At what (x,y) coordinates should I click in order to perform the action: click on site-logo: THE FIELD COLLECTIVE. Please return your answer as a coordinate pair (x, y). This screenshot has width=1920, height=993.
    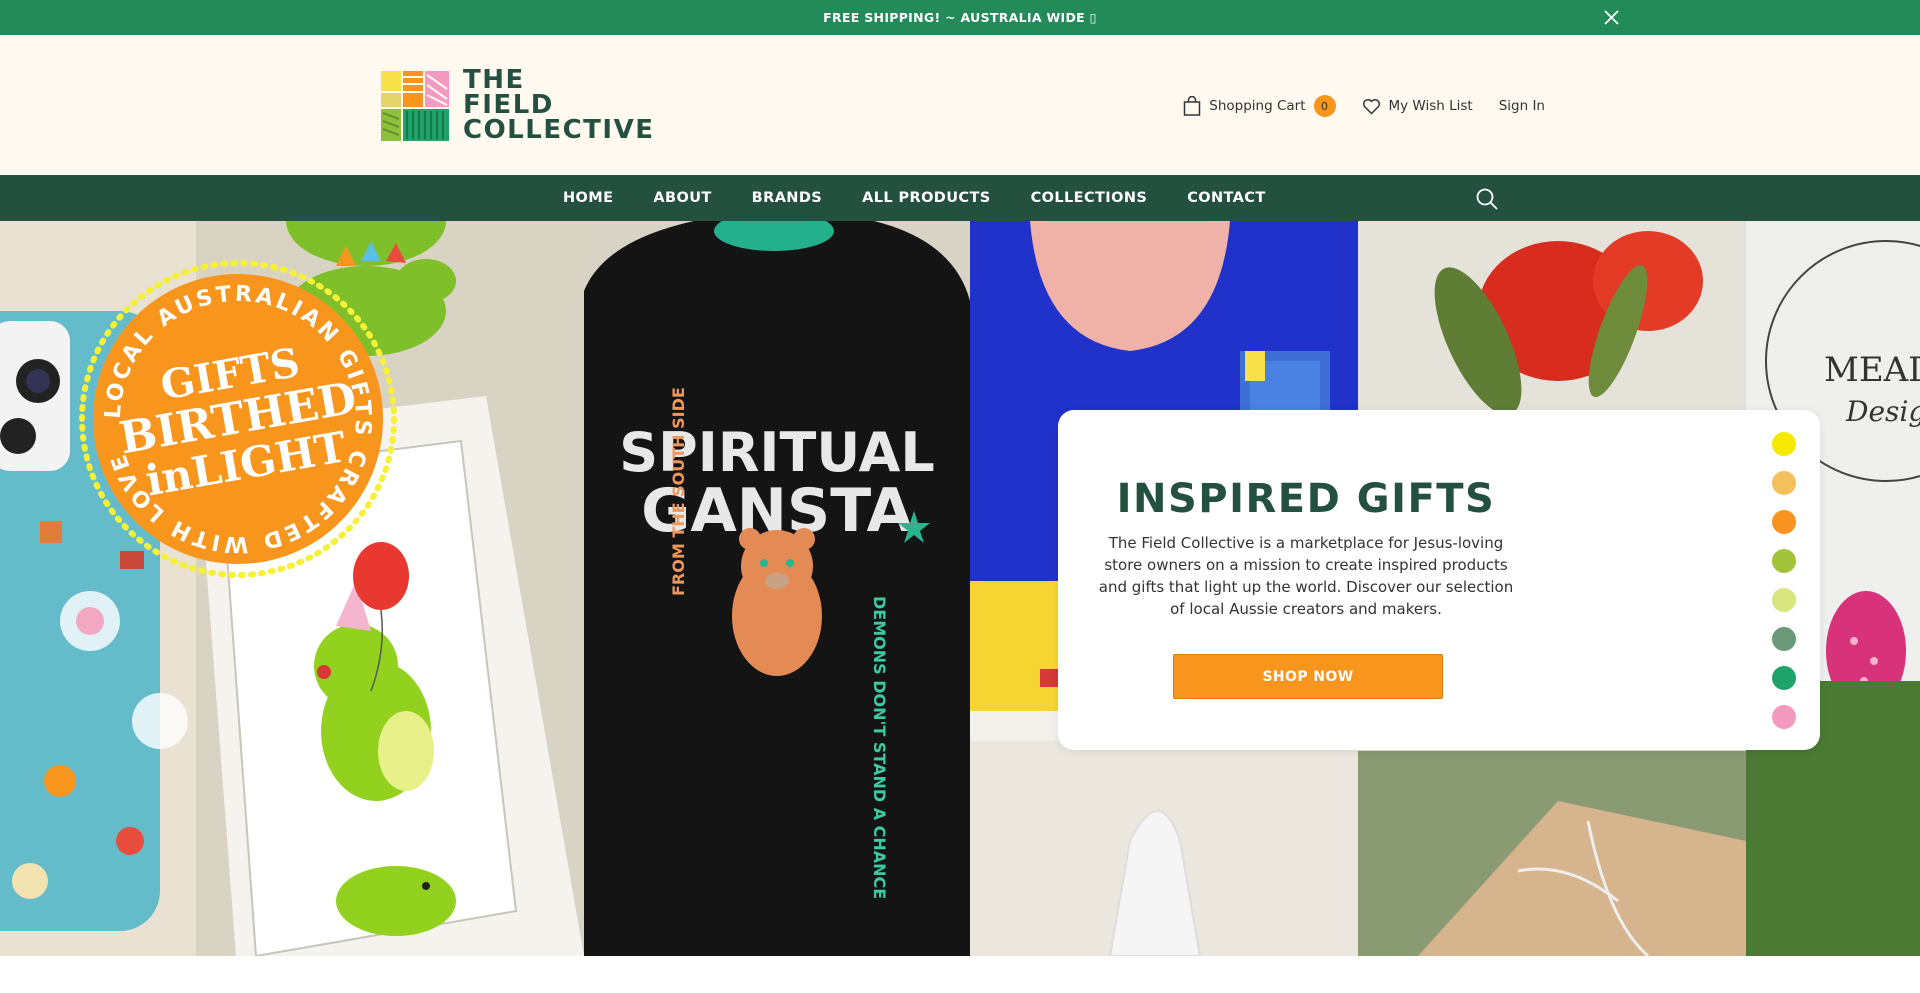
    Looking at the image, I should click on (518, 106).